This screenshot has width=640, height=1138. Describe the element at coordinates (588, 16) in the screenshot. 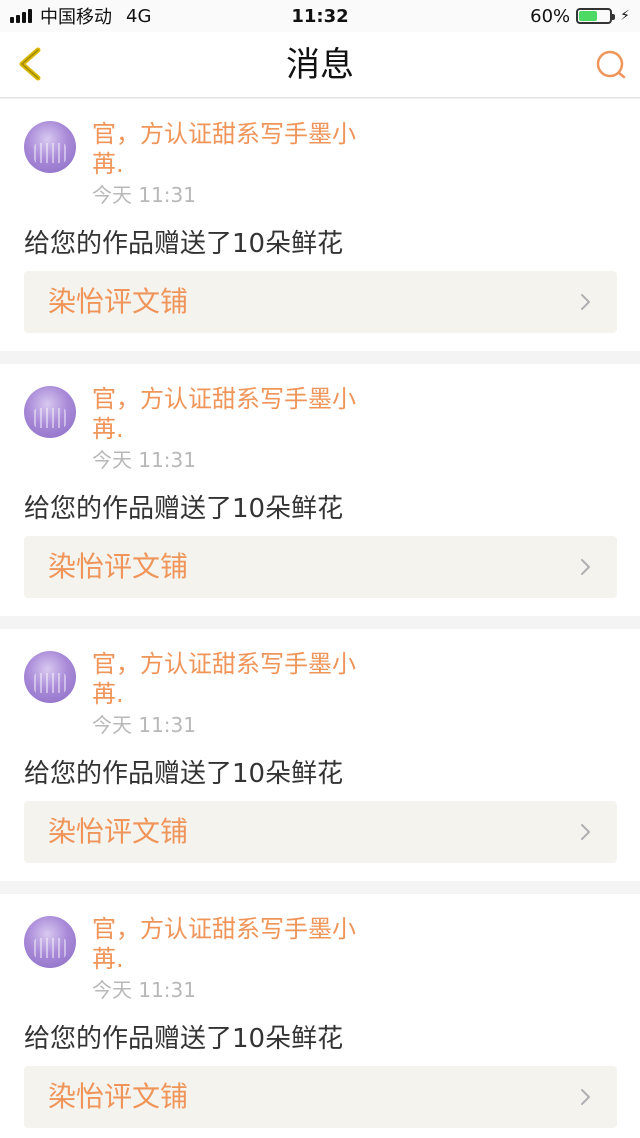

I see `battery-fill` at that location.